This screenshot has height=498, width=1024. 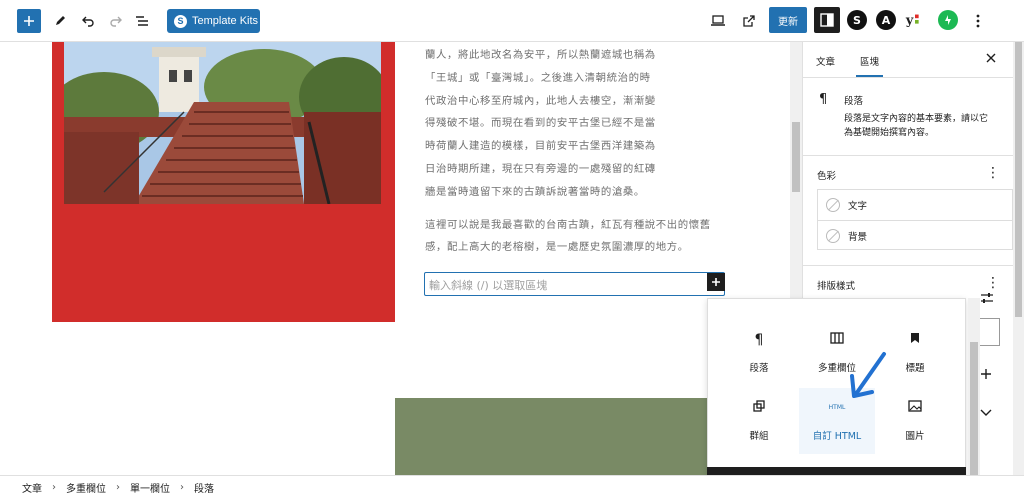 I want to click on astra-plugin-icon: A, so click(x=886, y=20).